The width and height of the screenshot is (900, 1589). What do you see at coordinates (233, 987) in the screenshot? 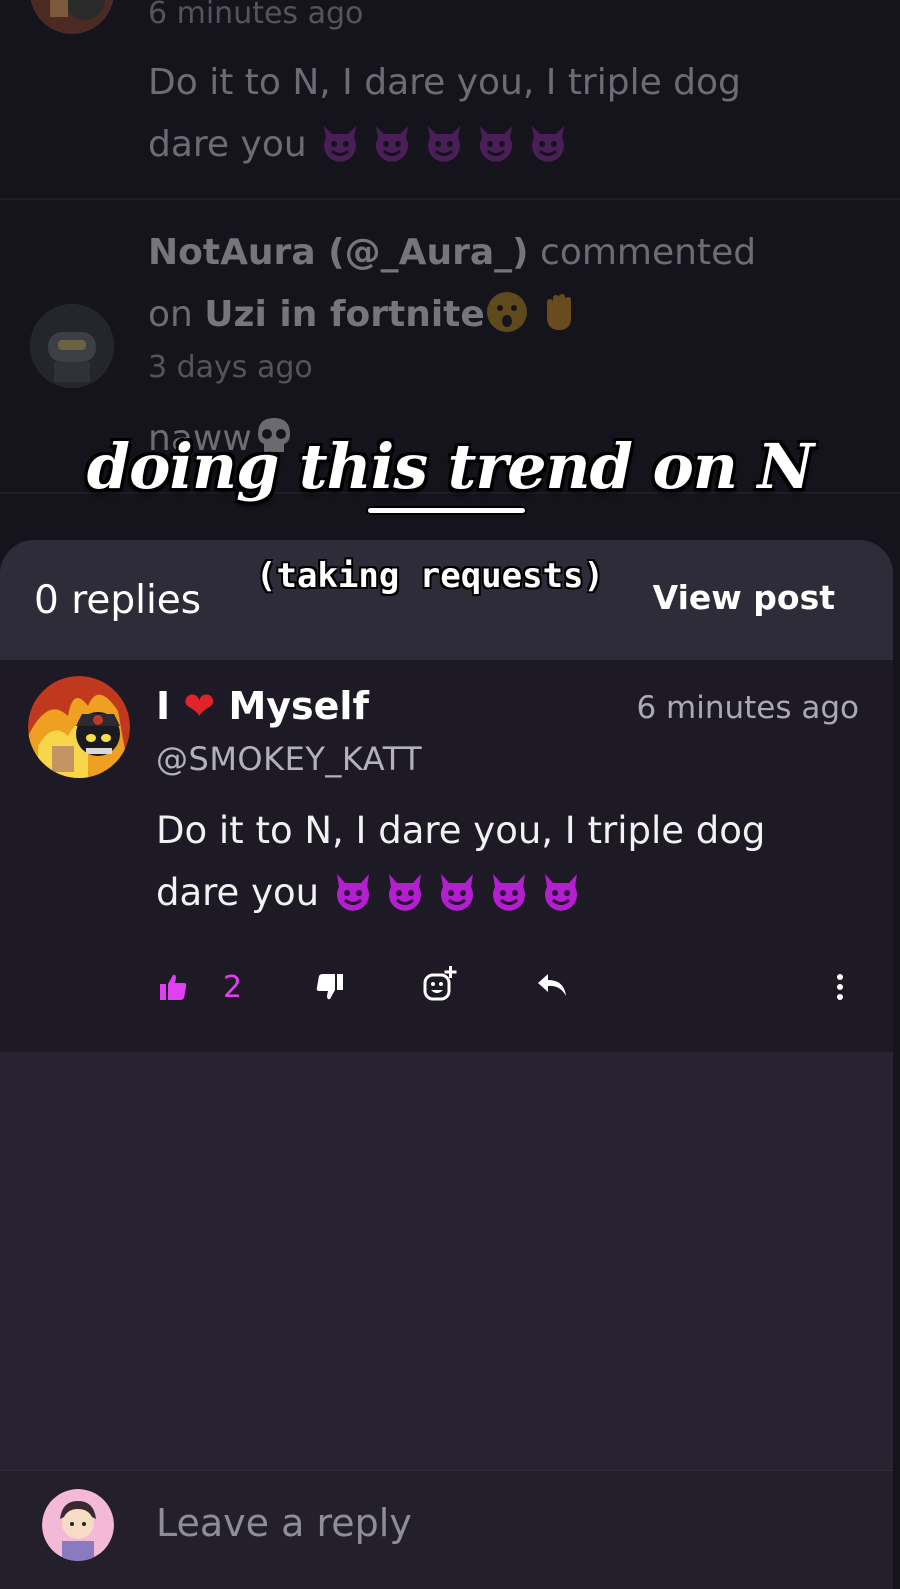
I see `like-count: 2` at bounding box center [233, 987].